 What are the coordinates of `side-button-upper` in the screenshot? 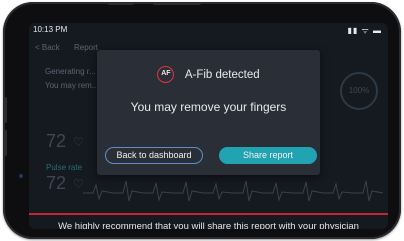 It's located at (5, 110).